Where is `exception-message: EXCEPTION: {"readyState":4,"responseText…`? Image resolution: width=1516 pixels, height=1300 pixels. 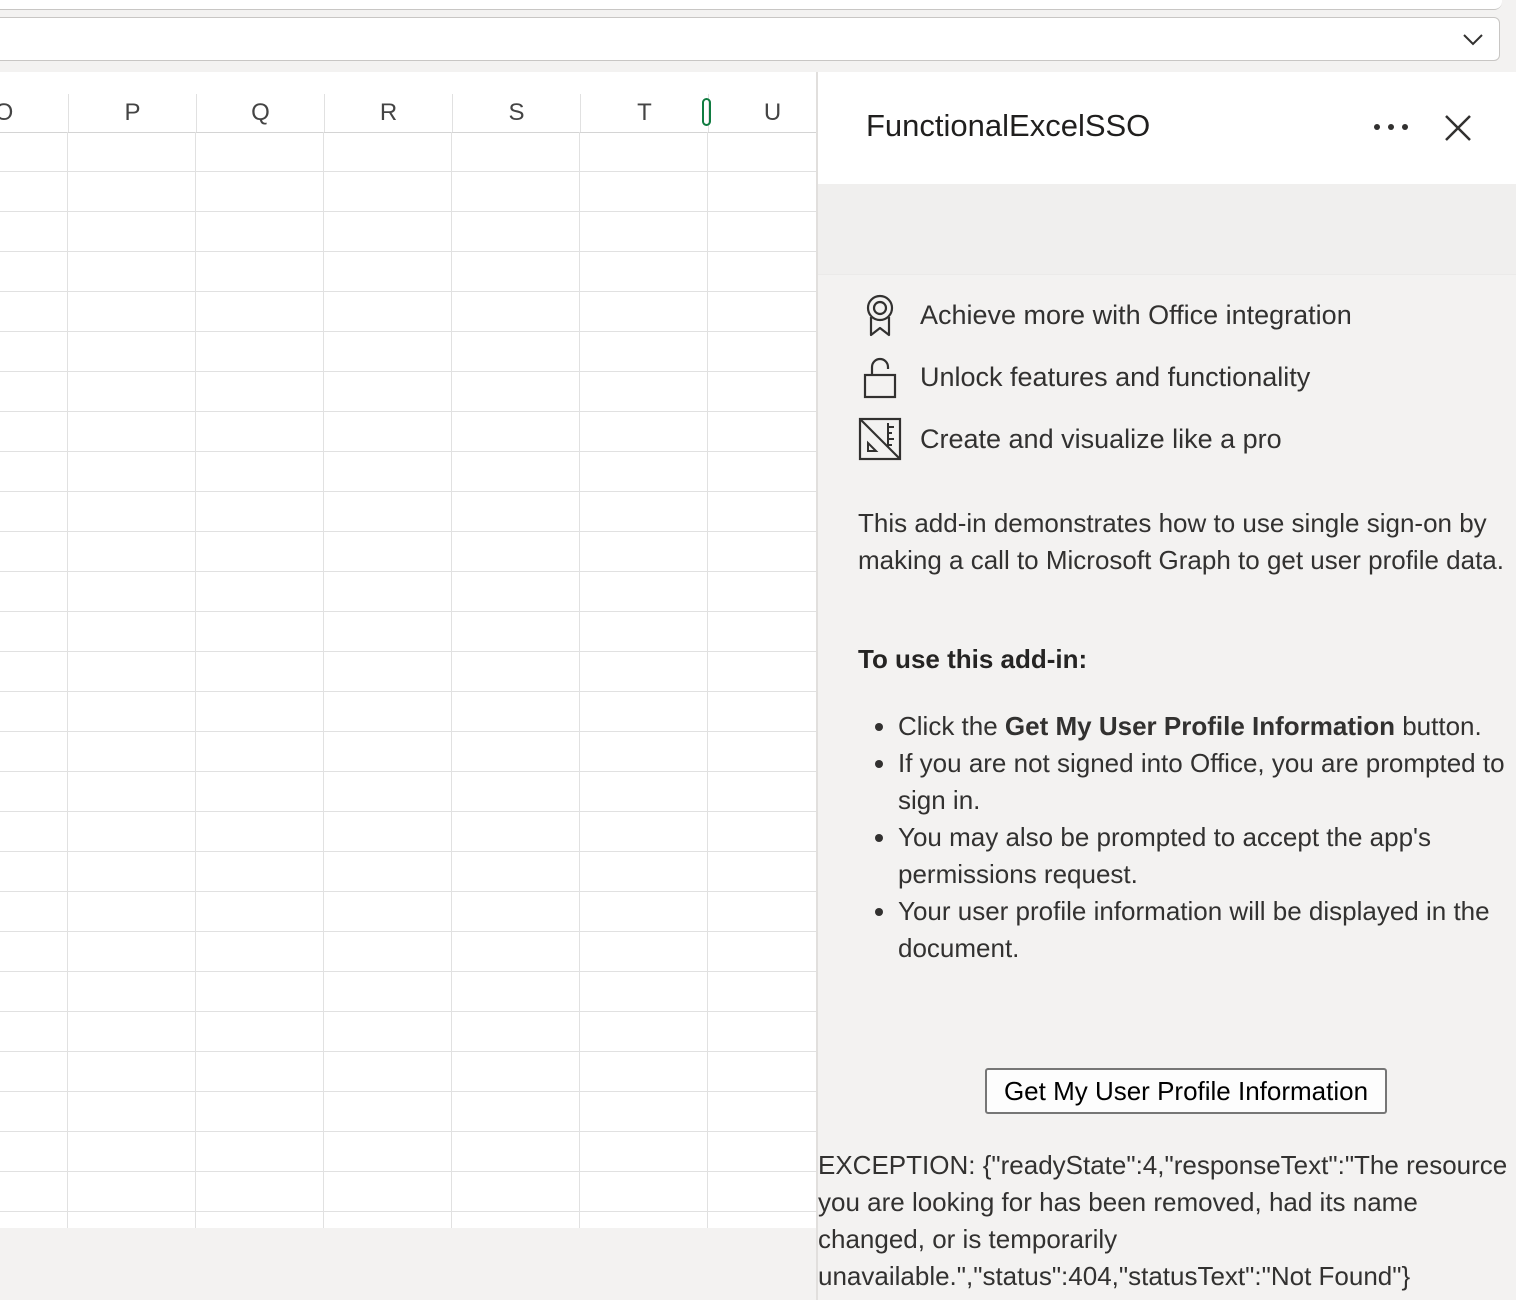 exception-message: EXCEPTION: {"readyState":4,"responseText… is located at coordinates (1163, 1220).